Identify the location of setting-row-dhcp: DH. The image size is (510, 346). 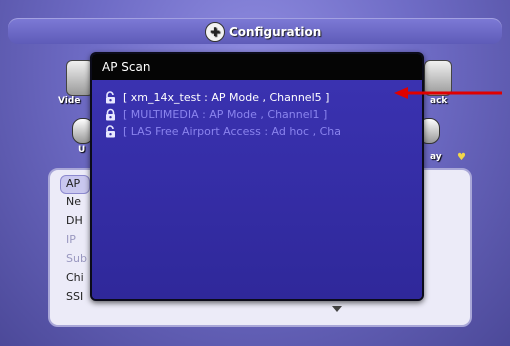
(74, 220).